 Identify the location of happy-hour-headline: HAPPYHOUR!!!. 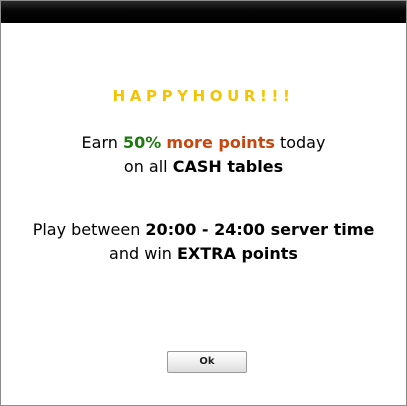
(203, 96).